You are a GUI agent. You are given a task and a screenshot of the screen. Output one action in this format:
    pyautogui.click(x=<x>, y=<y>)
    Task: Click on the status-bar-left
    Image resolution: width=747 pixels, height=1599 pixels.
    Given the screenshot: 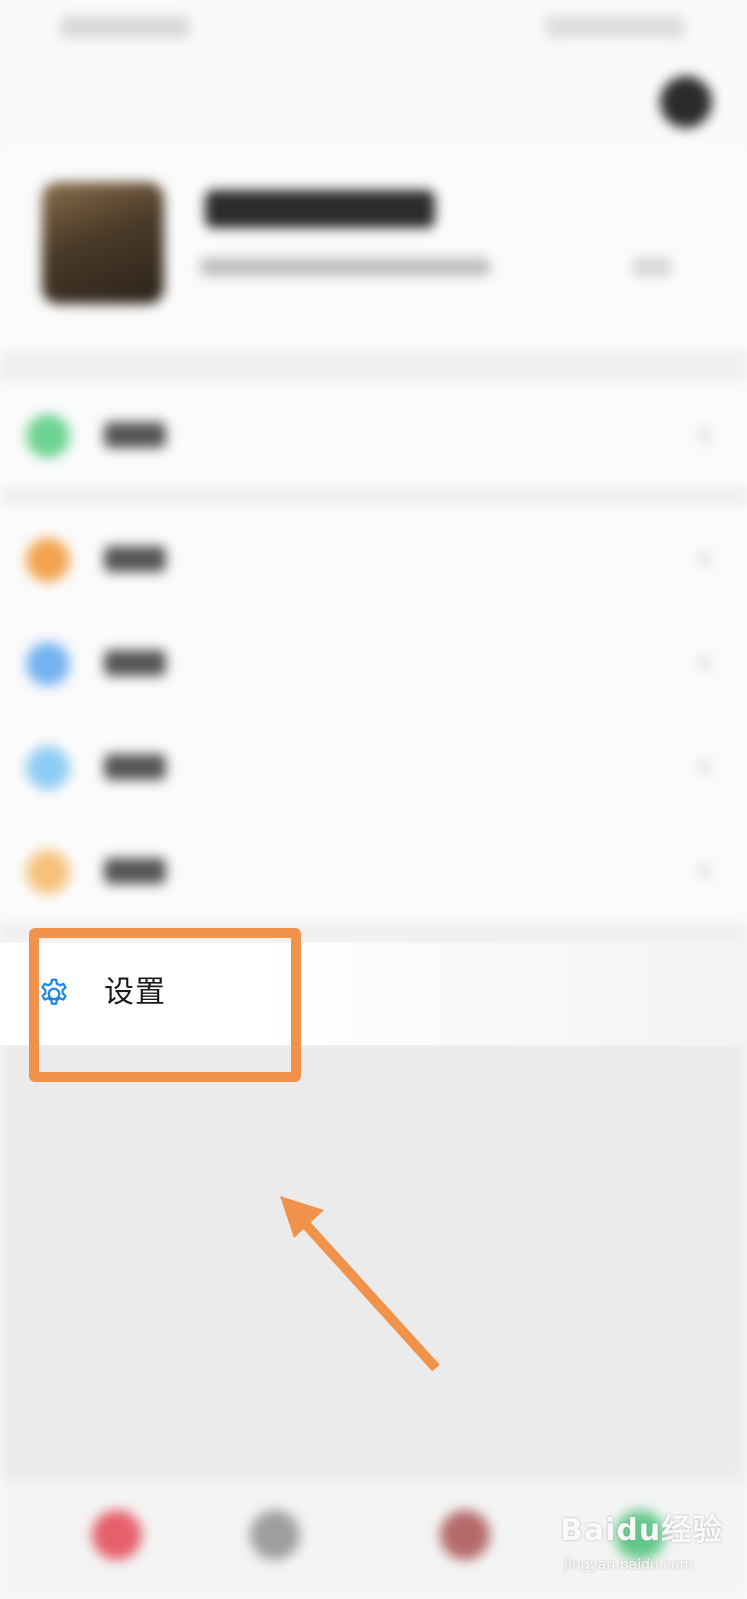 What is the action you would take?
    pyautogui.click(x=125, y=27)
    